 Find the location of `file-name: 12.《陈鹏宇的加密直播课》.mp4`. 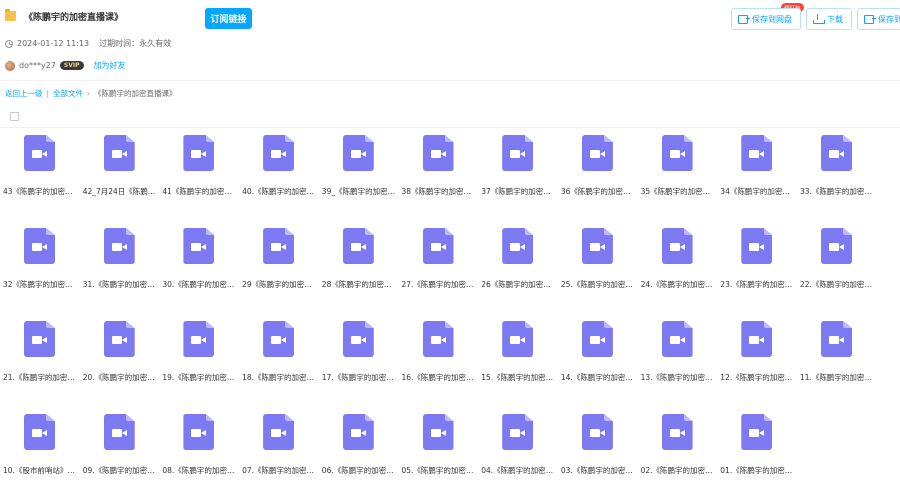

file-name: 12.《陈鹏宇的加密直播课》.mp4 is located at coordinates (757, 377).